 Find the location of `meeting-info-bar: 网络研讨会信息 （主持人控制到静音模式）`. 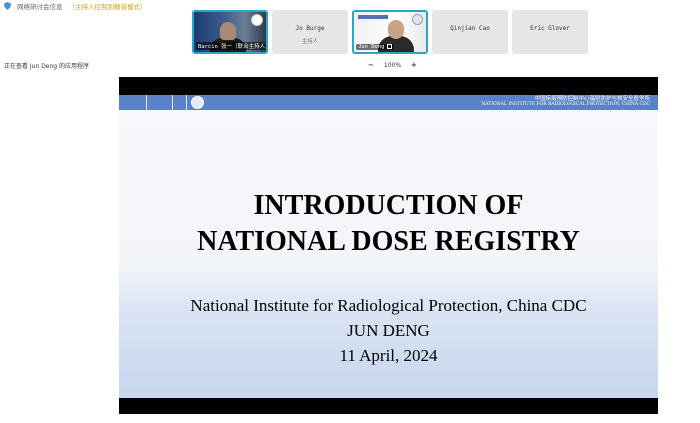

meeting-info-bar: 网络研讨会信息 （主持人控制到静音模式） is located at coordinates (75, 6).